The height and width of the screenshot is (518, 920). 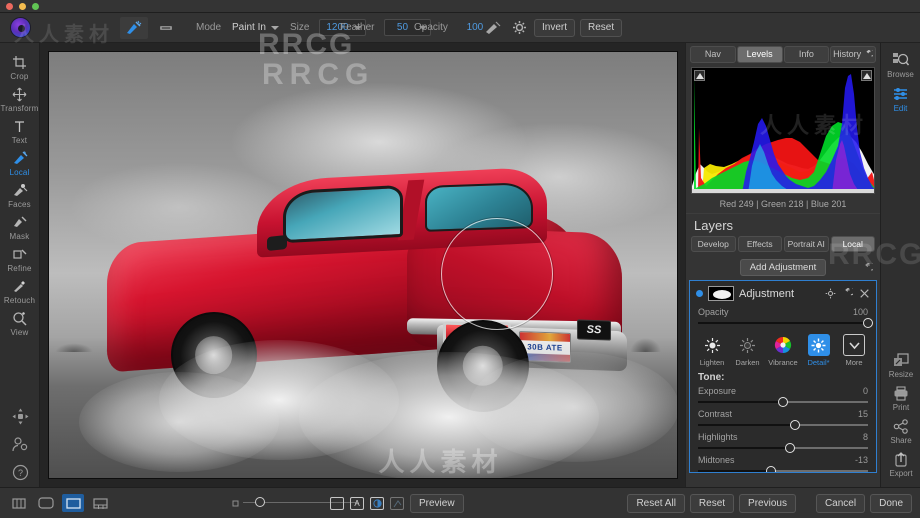 What do you see at coordinates (847, 293) in the screenshot?
I see `undo-icon` at bounding box center [847, 293].